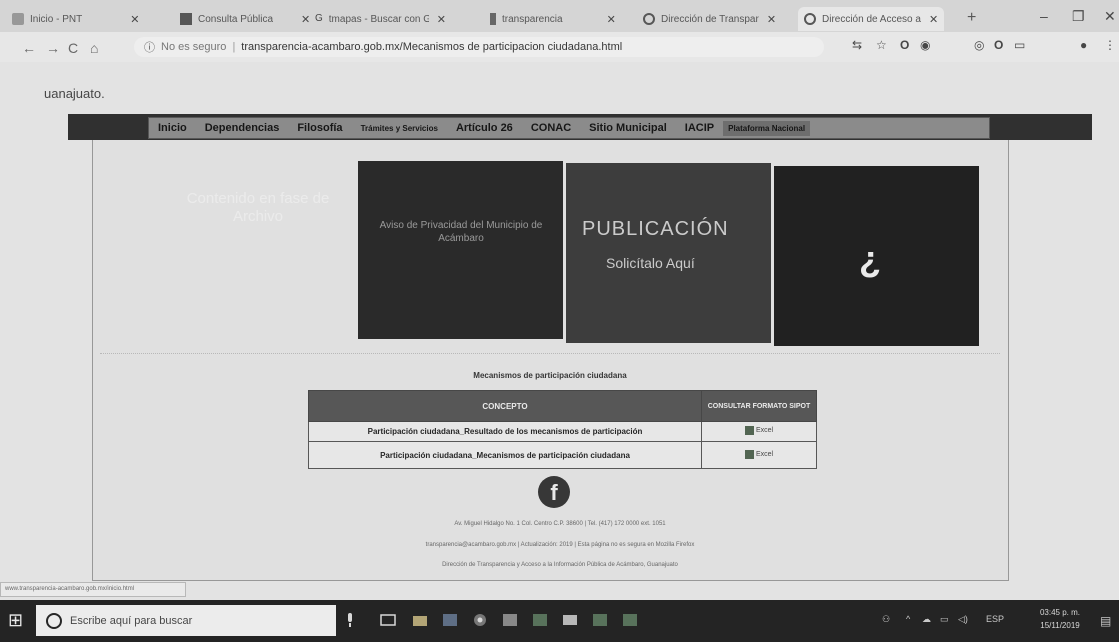 This screenshot has height=642, width=1119. What do you see at coordinates (420, 620) in the screenshot?
I see `file-explorer-icon` at bounding box center [420, 620].